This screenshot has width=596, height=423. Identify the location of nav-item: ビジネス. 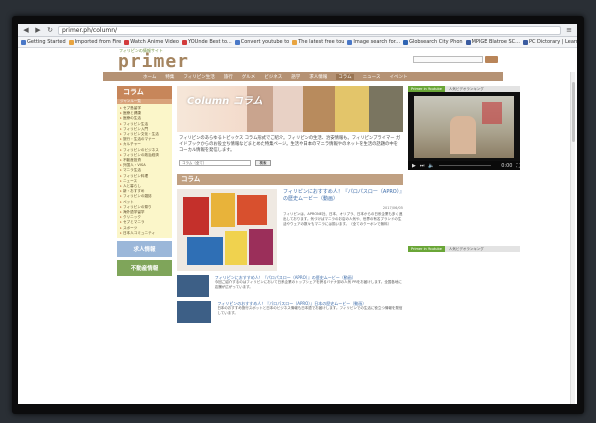
(273, 77).